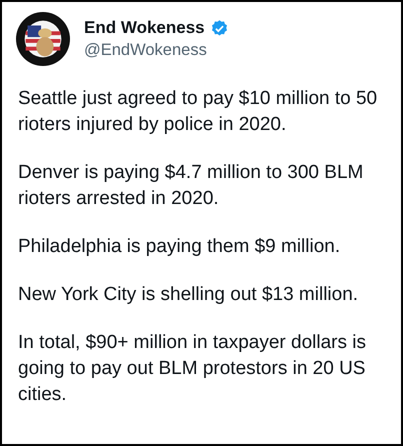 The image size is (403, 446). I want to click on tweet-paragraph: Philadelphia is paying them $9 million., so click(180, 247).